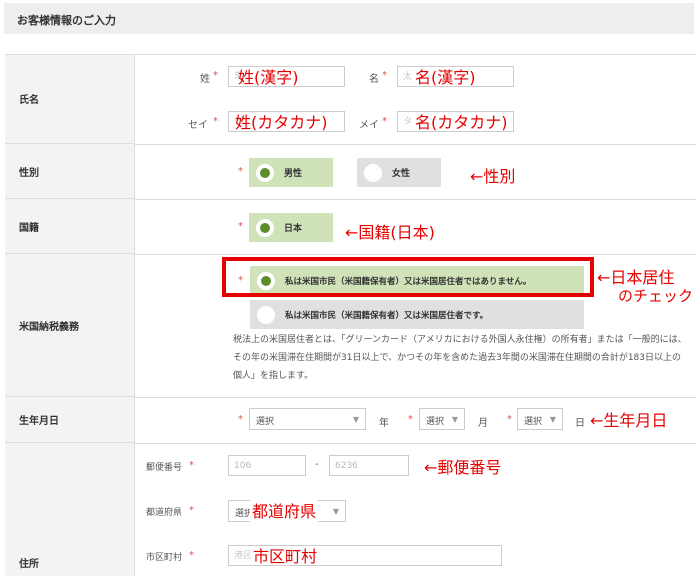 The image size is (700, 576). I want to click on us-tax-resident-radio: 私は米国市民（米国籍保有者）又は米国居住者です。, so click(417, 314).